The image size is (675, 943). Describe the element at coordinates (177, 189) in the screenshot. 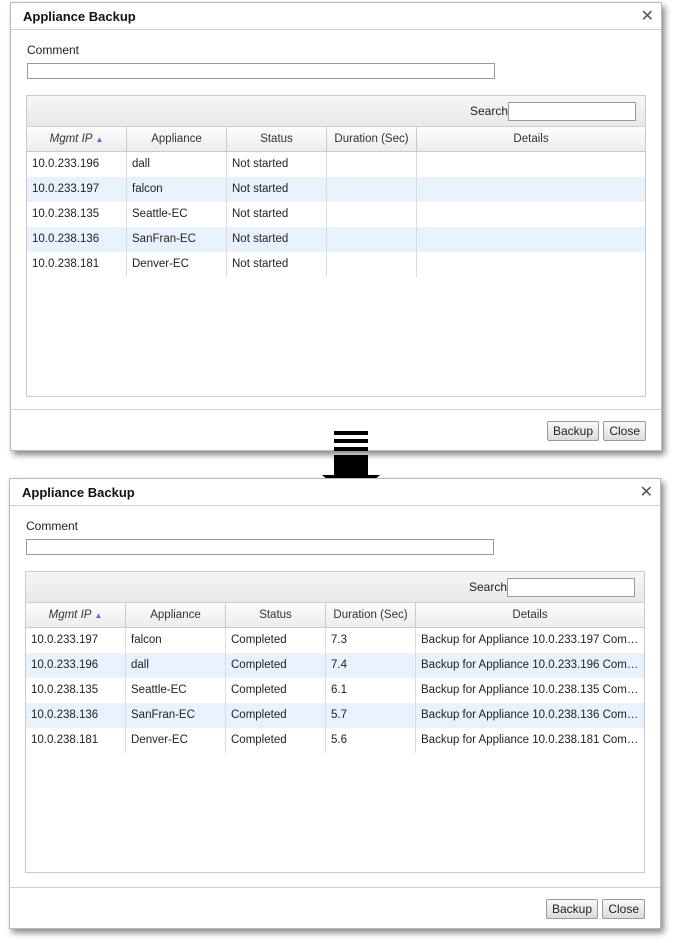

I see `cell-appliance: falcon` at that location.